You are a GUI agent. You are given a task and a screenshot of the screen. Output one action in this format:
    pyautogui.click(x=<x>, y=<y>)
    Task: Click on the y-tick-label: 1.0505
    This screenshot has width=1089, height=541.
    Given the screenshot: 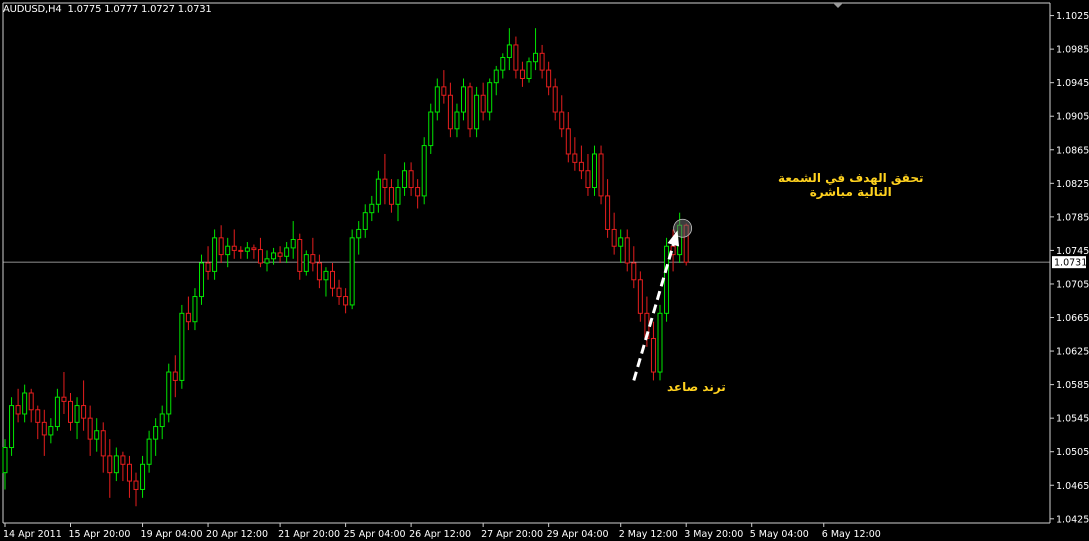 What is the action you would take?
    pyautogui.click(x=1072, y=452)
    